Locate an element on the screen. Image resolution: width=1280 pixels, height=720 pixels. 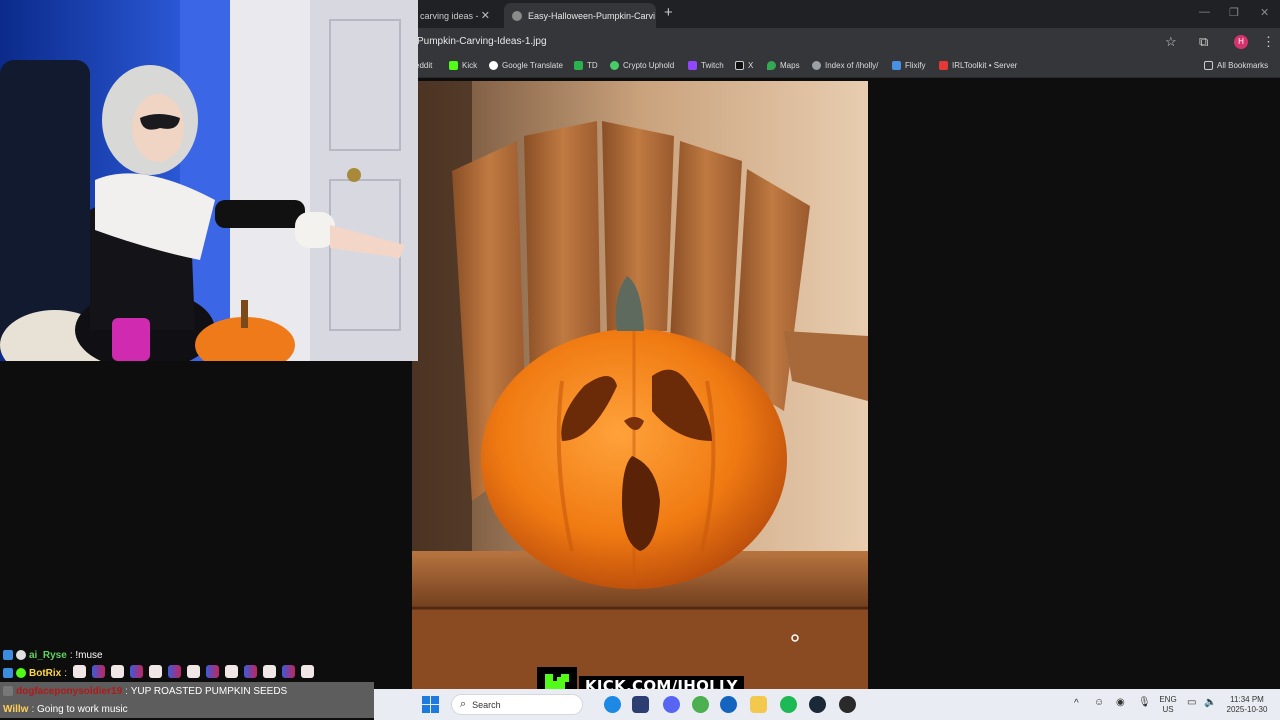
star-bookmark-icon: ☆ is located at coordinates (1171, 42).